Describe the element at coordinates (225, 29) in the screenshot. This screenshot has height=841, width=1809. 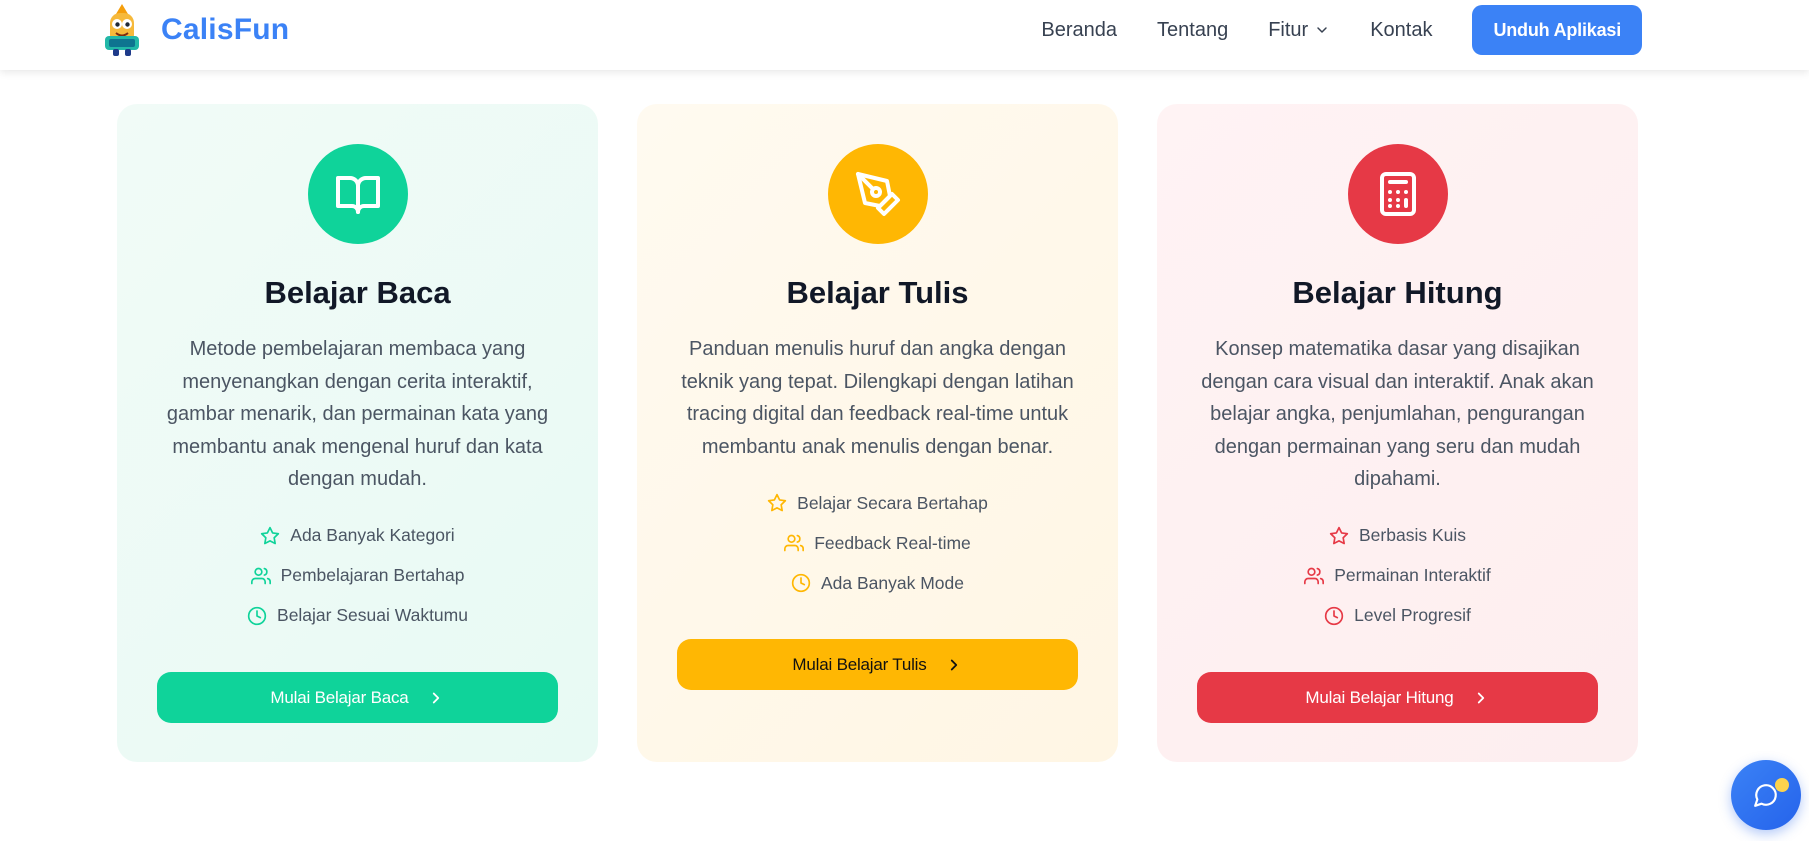
I see `brand-name: CalisFun` at that location.